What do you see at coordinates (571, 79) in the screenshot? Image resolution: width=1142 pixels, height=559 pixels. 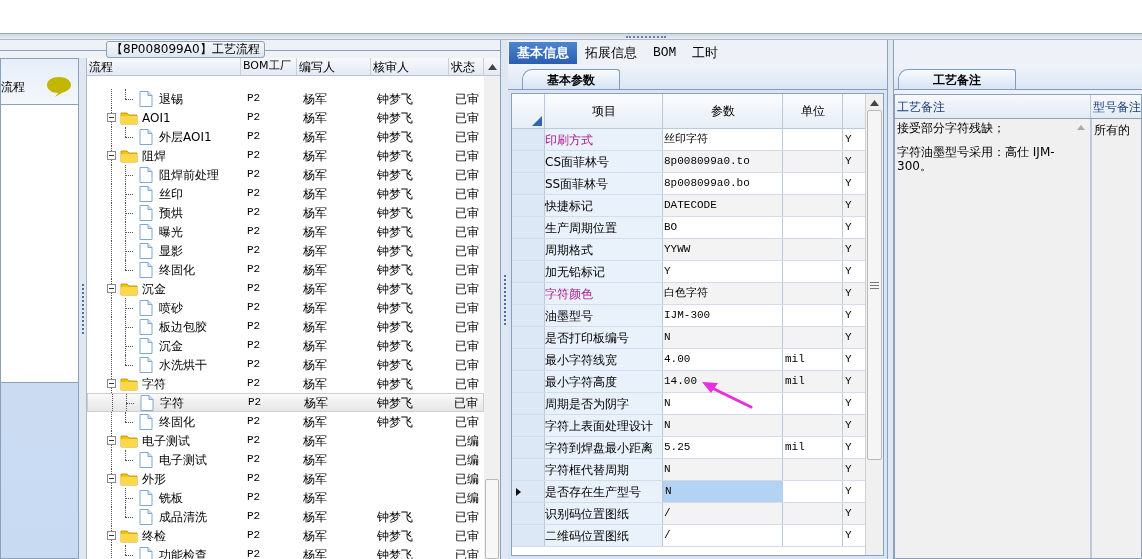 I see `tab: 基本参数` at bounding box center [571, 79].